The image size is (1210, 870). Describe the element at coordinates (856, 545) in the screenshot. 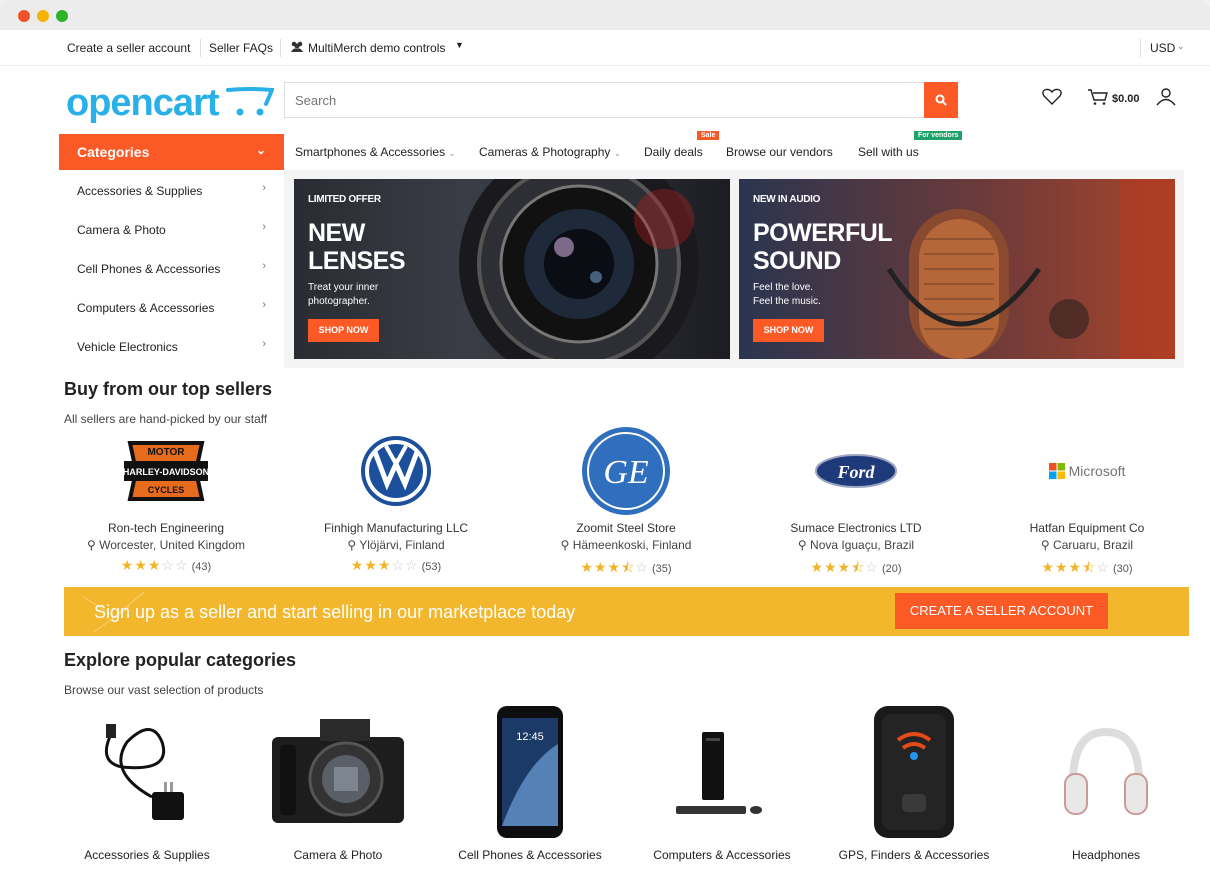

I see `seller-location: ⚲ Nova Iguaçu, Brazil` at that location.